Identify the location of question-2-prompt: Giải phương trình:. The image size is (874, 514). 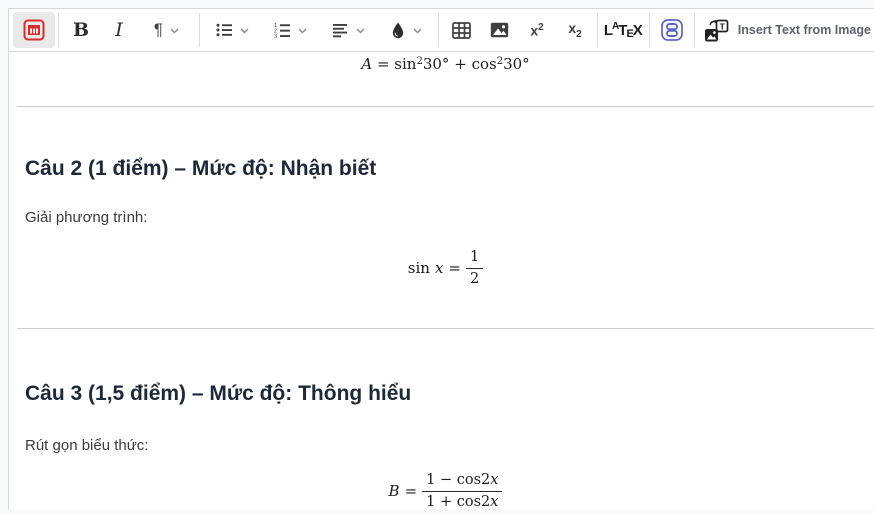
(445, 218).